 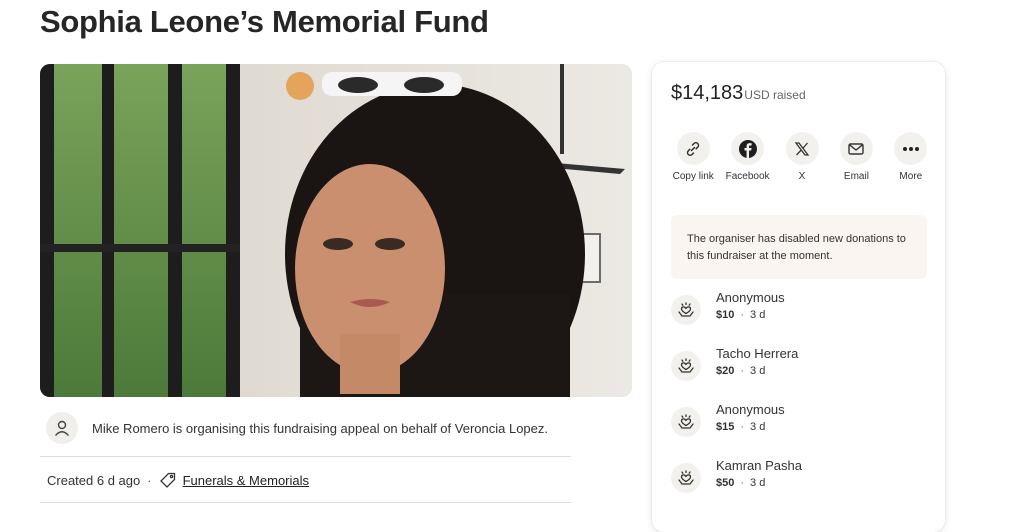 What do you see at coordinates (757, 353) in the screenshot?
I see `donor-name: Tacho Herrera` at bounding box center [757, 353].